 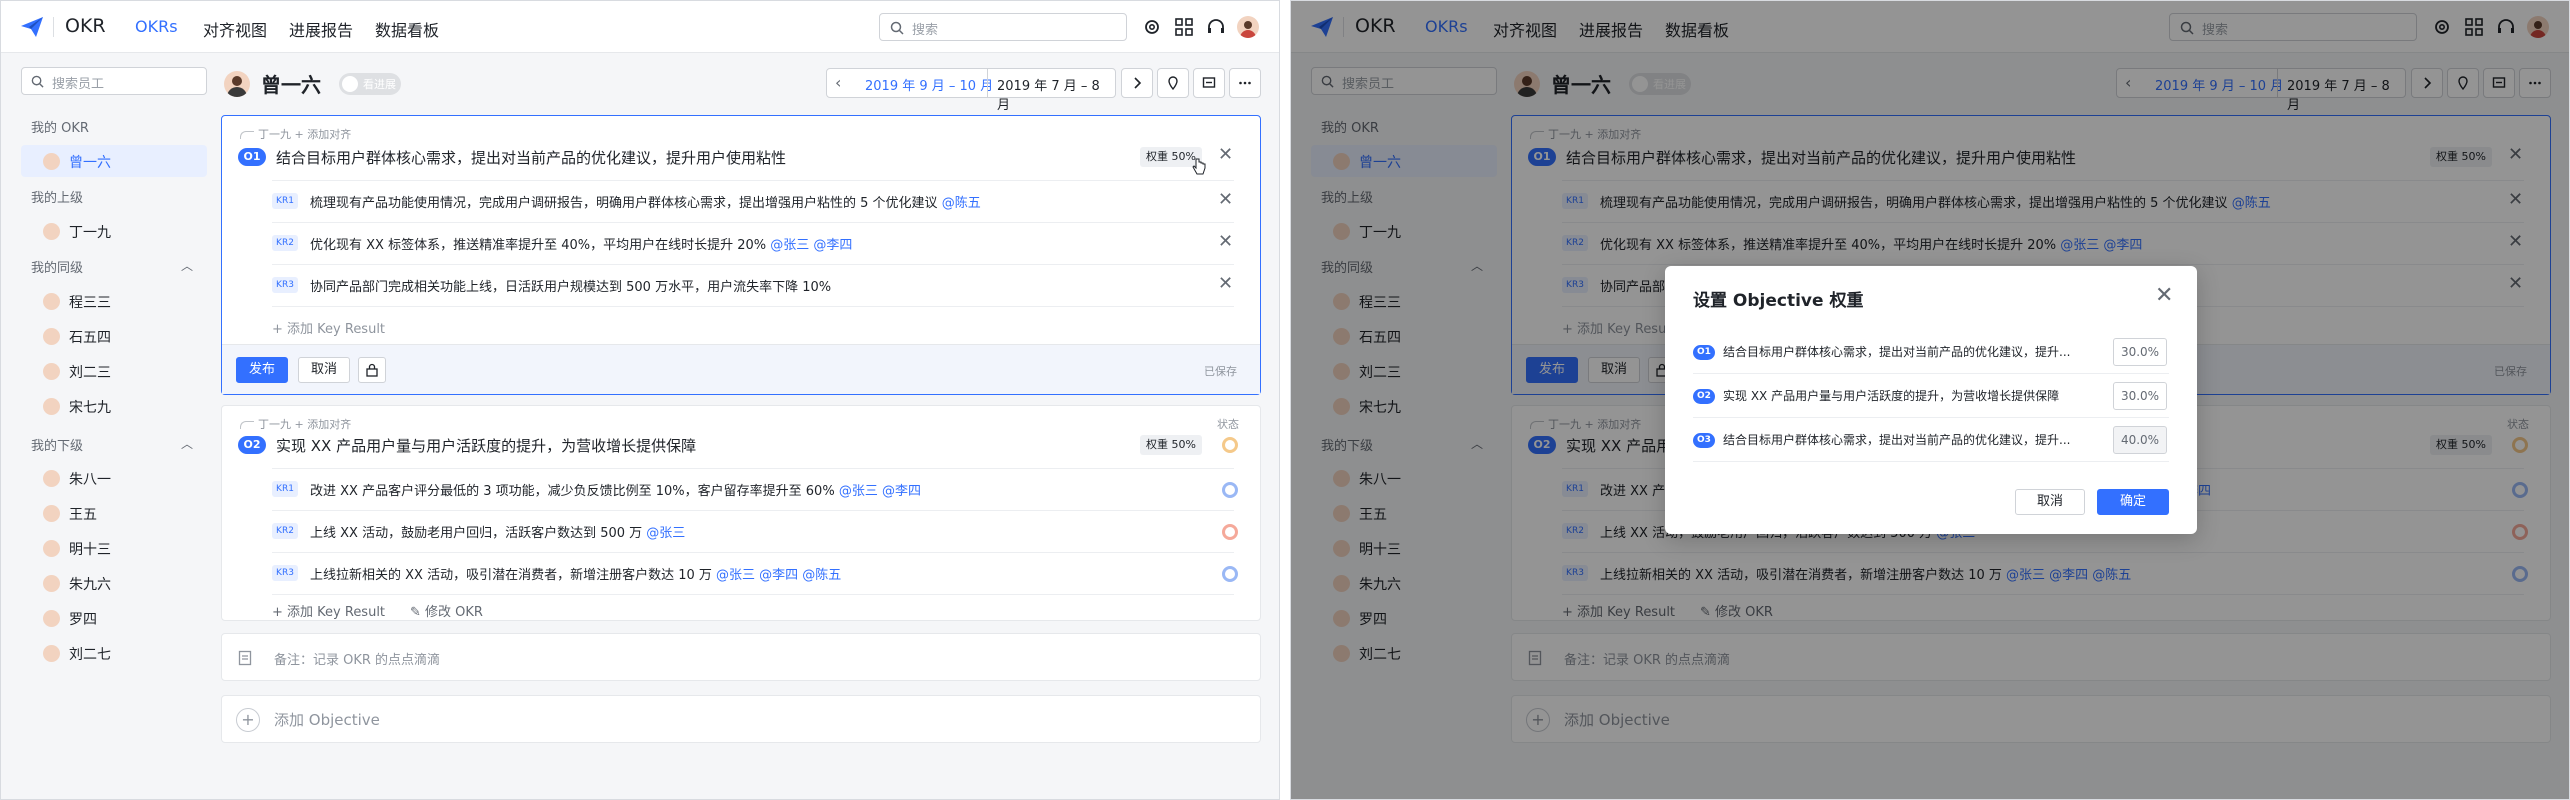 What do you see at coordinates (114, 301) in the screenshot?
I see `sidebar-item-peer: 程三三` at bounding box center [114, 301].